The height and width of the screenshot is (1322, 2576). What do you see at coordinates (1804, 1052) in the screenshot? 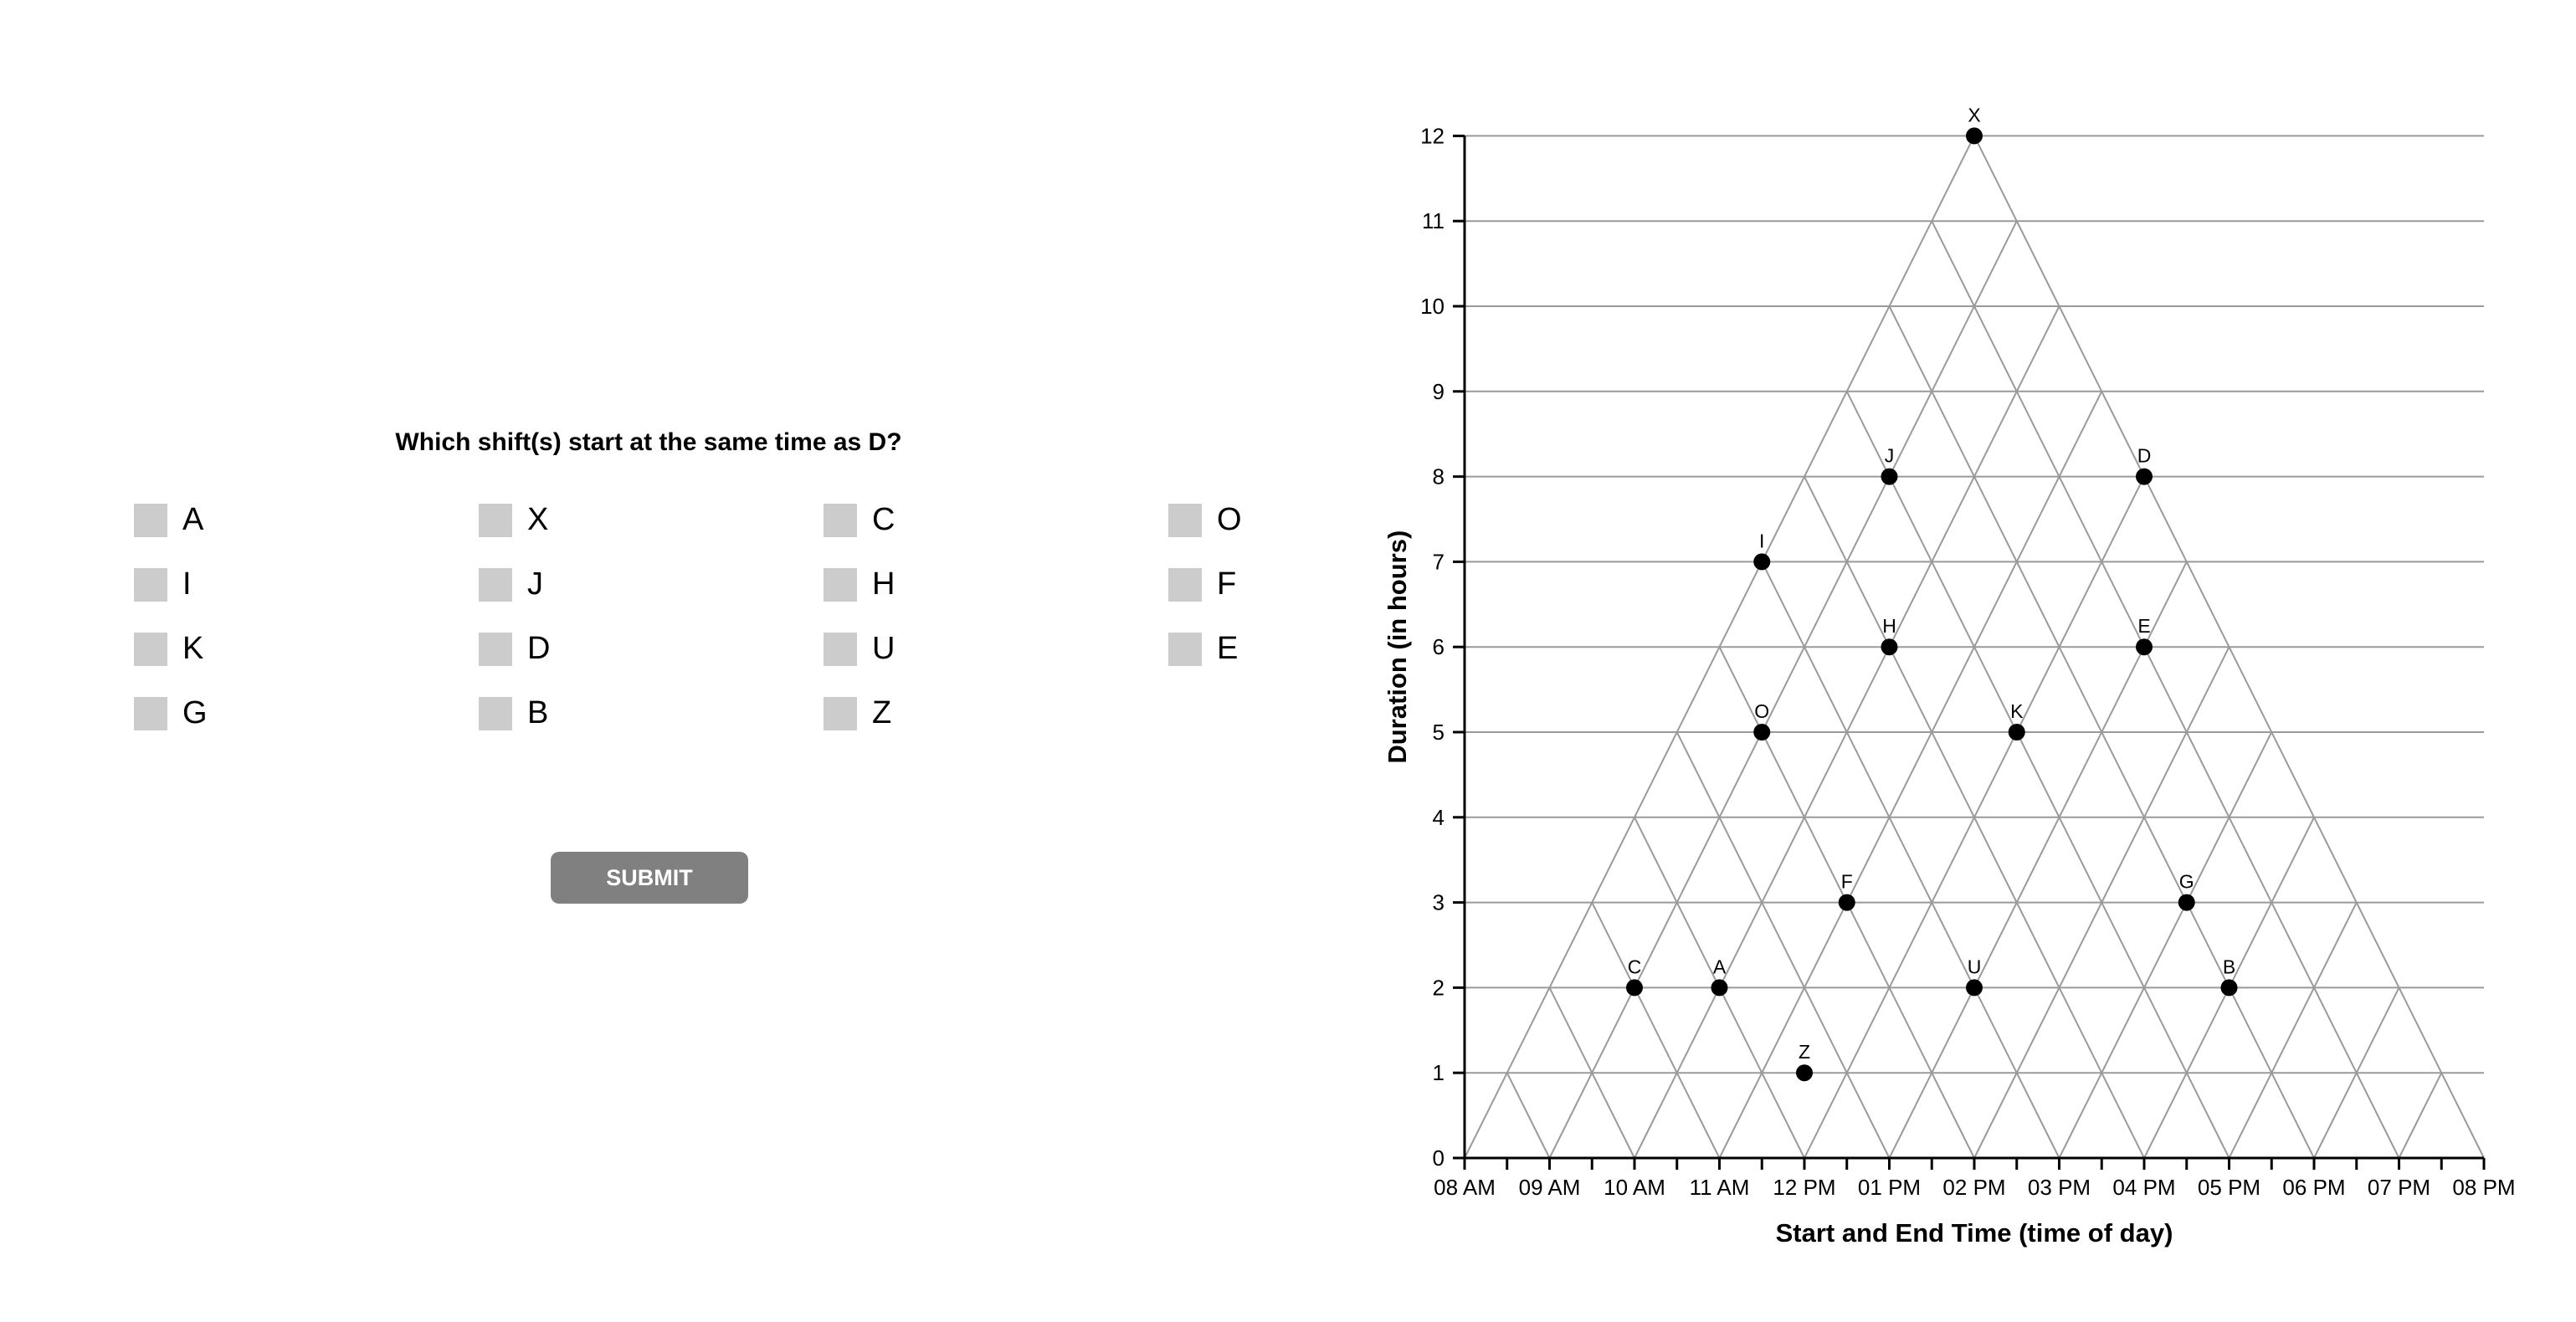
I see `point-label-Z: Z` at bounding box center [1804, 1052].